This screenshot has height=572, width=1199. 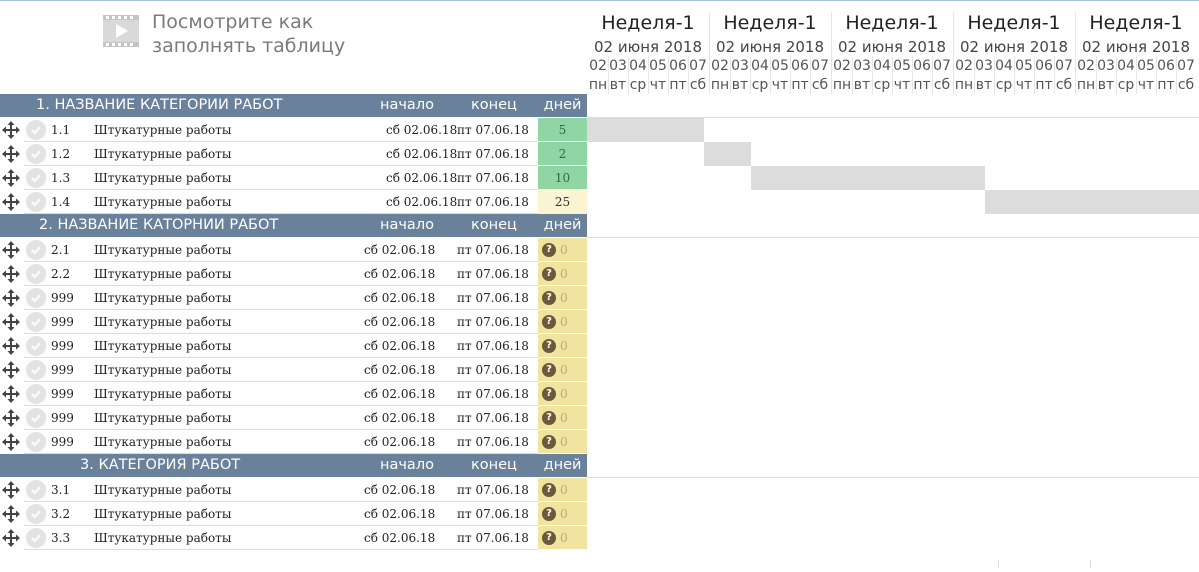 I want to click on days-cell: 2, so click(x=562, y=154).